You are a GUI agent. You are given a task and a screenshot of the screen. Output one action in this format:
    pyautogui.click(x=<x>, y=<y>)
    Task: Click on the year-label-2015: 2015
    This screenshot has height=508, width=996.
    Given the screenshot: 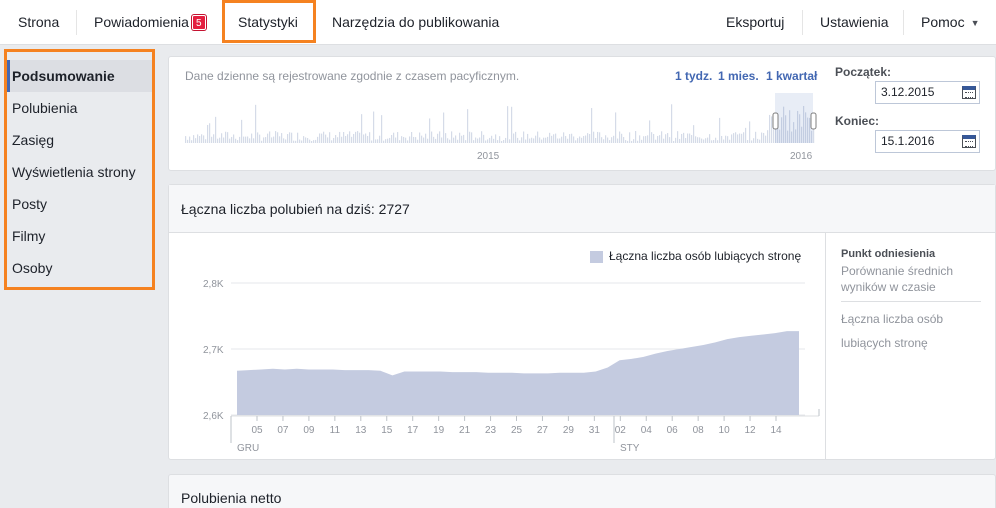 What is the action you would take?
    pyautogui.click(x=488, y=156)
    